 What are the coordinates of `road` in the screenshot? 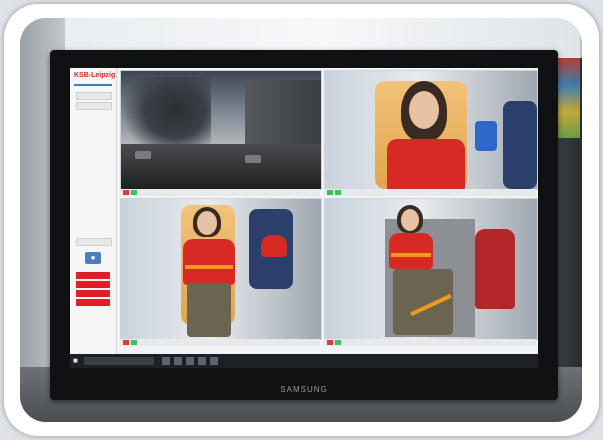 It's located at (221, 166).